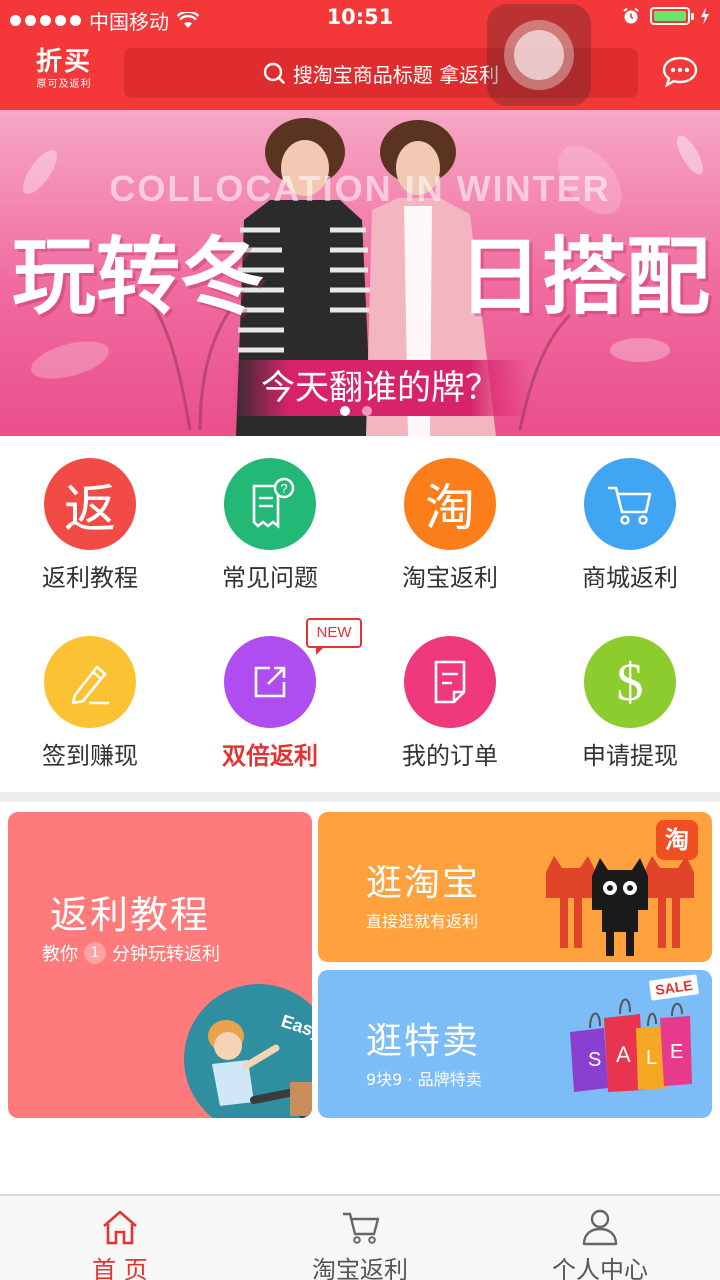  I want to click on grid-item-label: 淘宝返利, so click(450, 578).